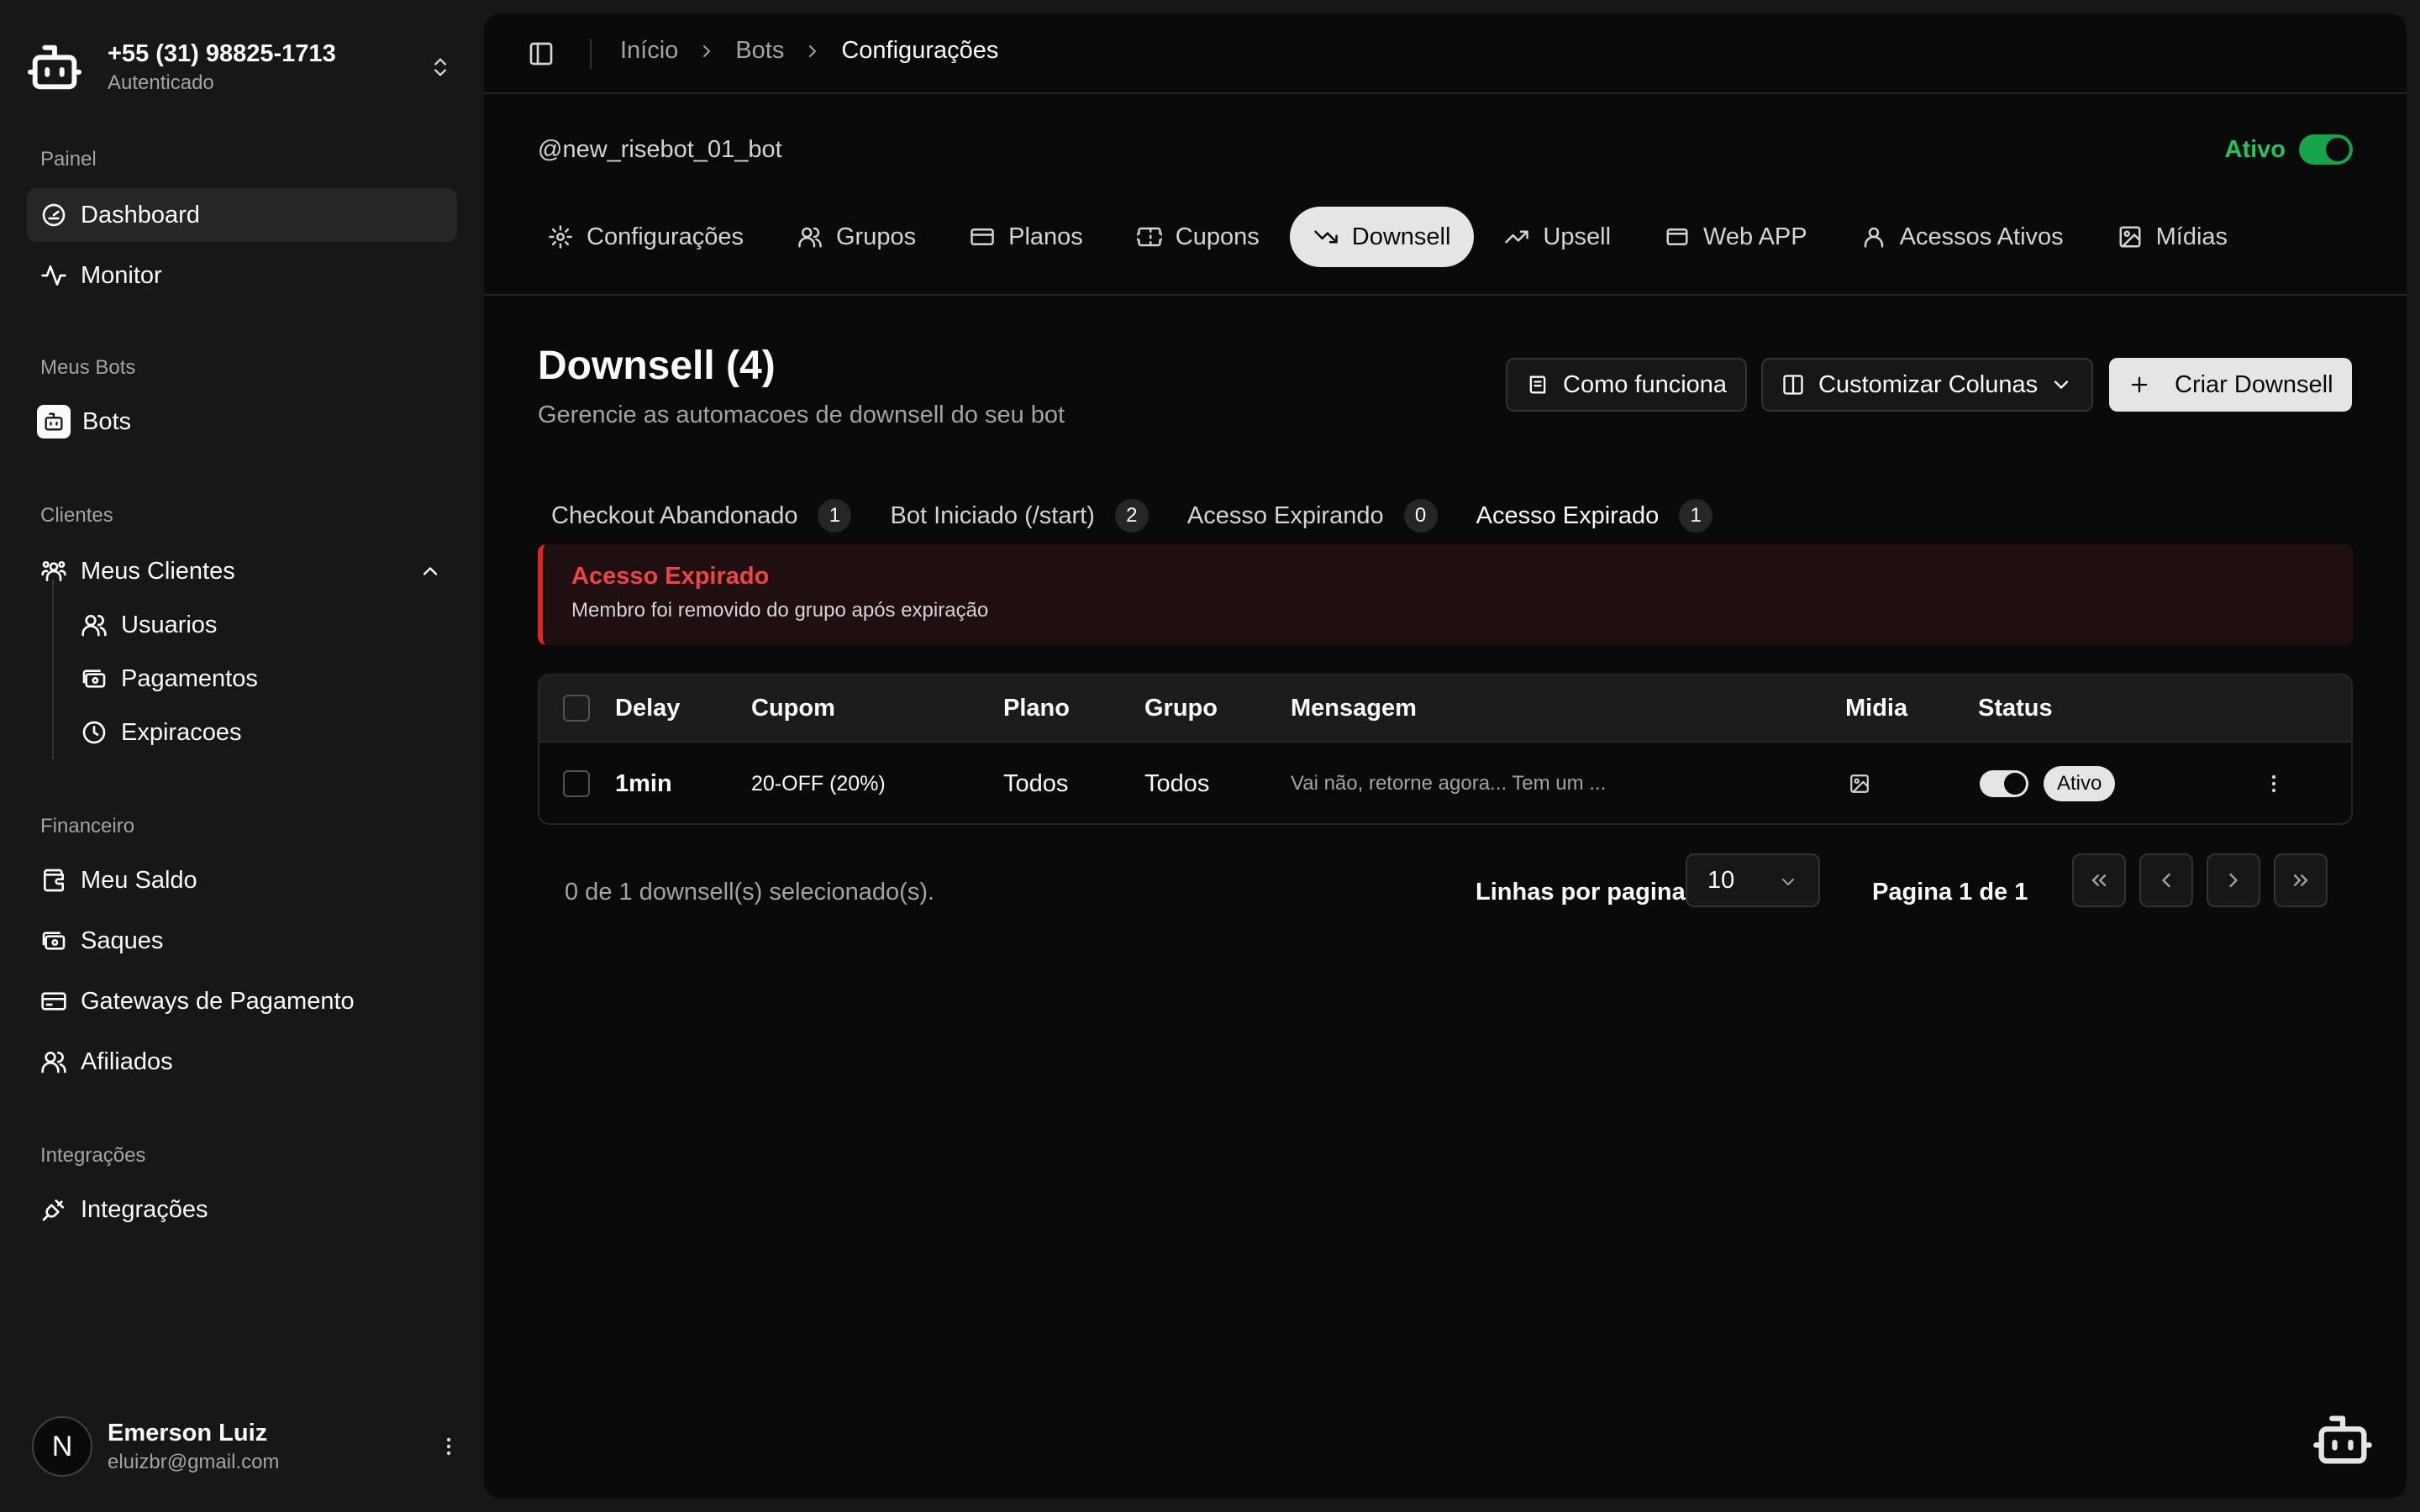 Image resolution: width=2420 pixels, height=1512 pixels. What do you see at coordinates (1581, 892) in the screenshot?
I see `rows-per-page-label: Linhas por pagina` at bounding box center [1581, 892].